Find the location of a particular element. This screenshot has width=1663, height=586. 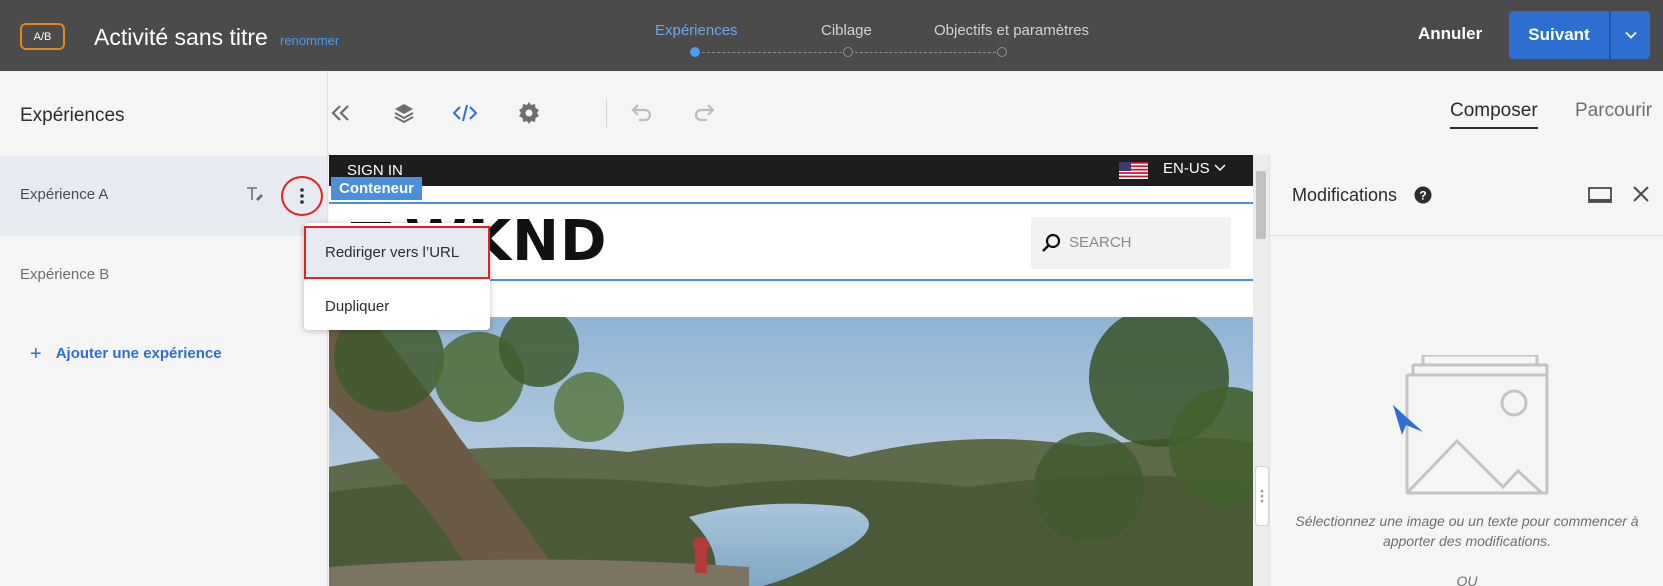

cancel-button: Annuler is located at coordinates (1450, 34).